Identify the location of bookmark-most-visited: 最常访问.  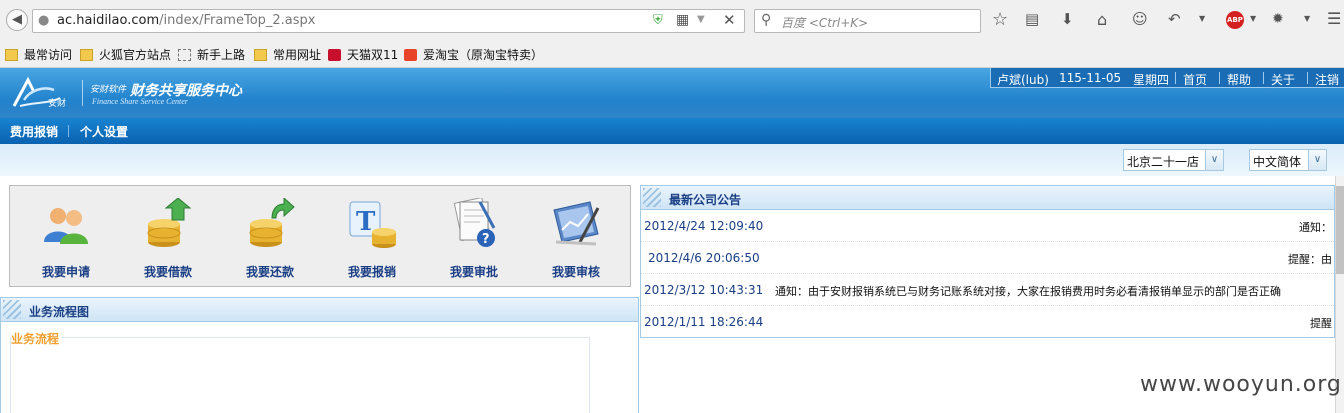
(38, 54).